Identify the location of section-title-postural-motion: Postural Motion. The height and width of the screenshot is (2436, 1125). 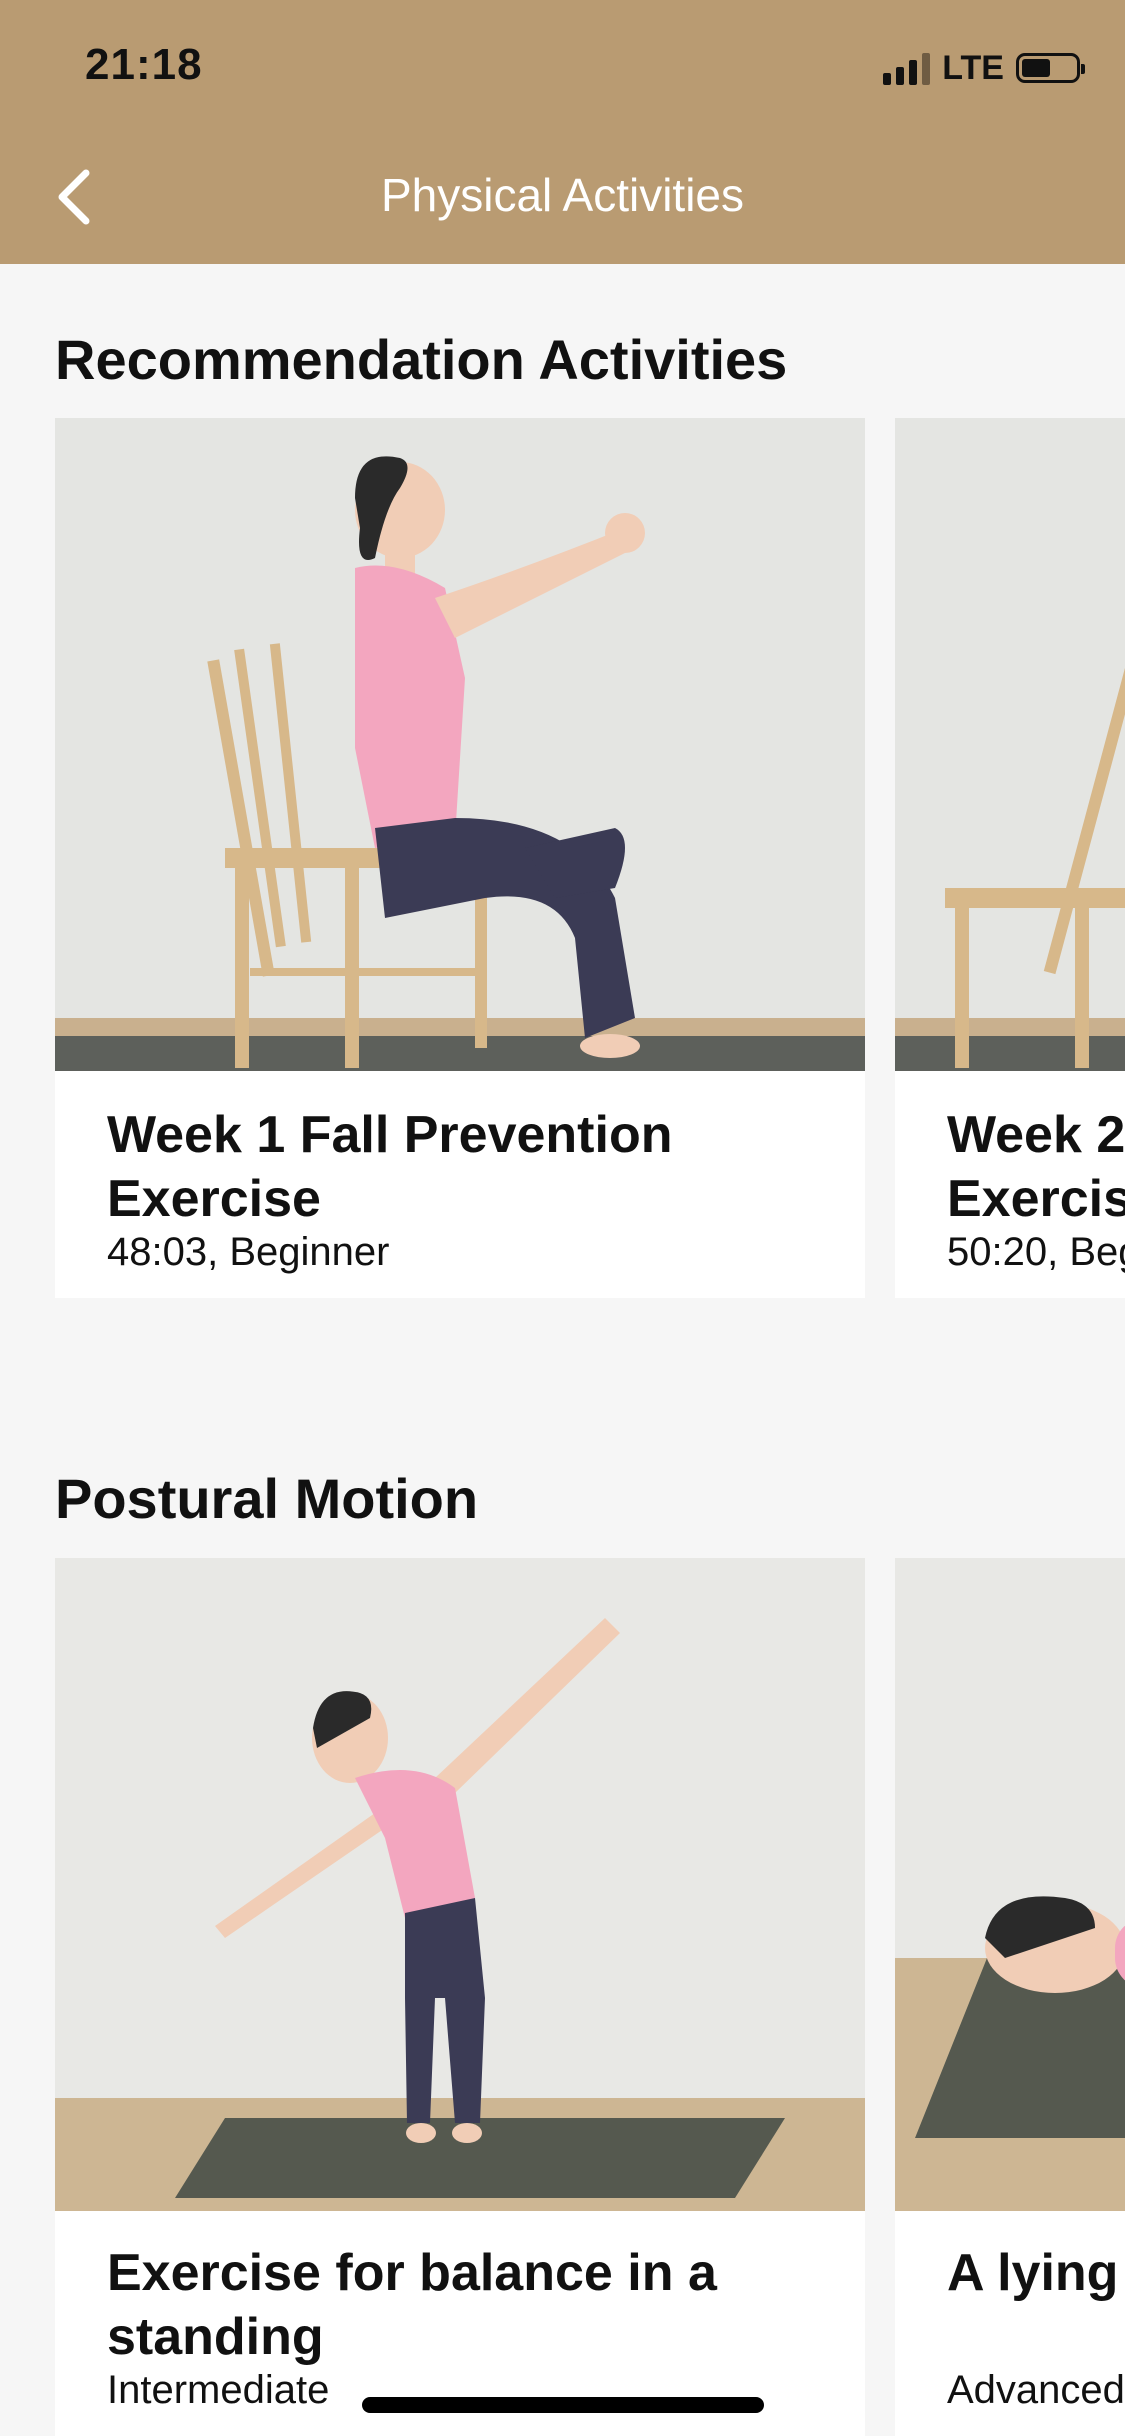
(267, 1498).